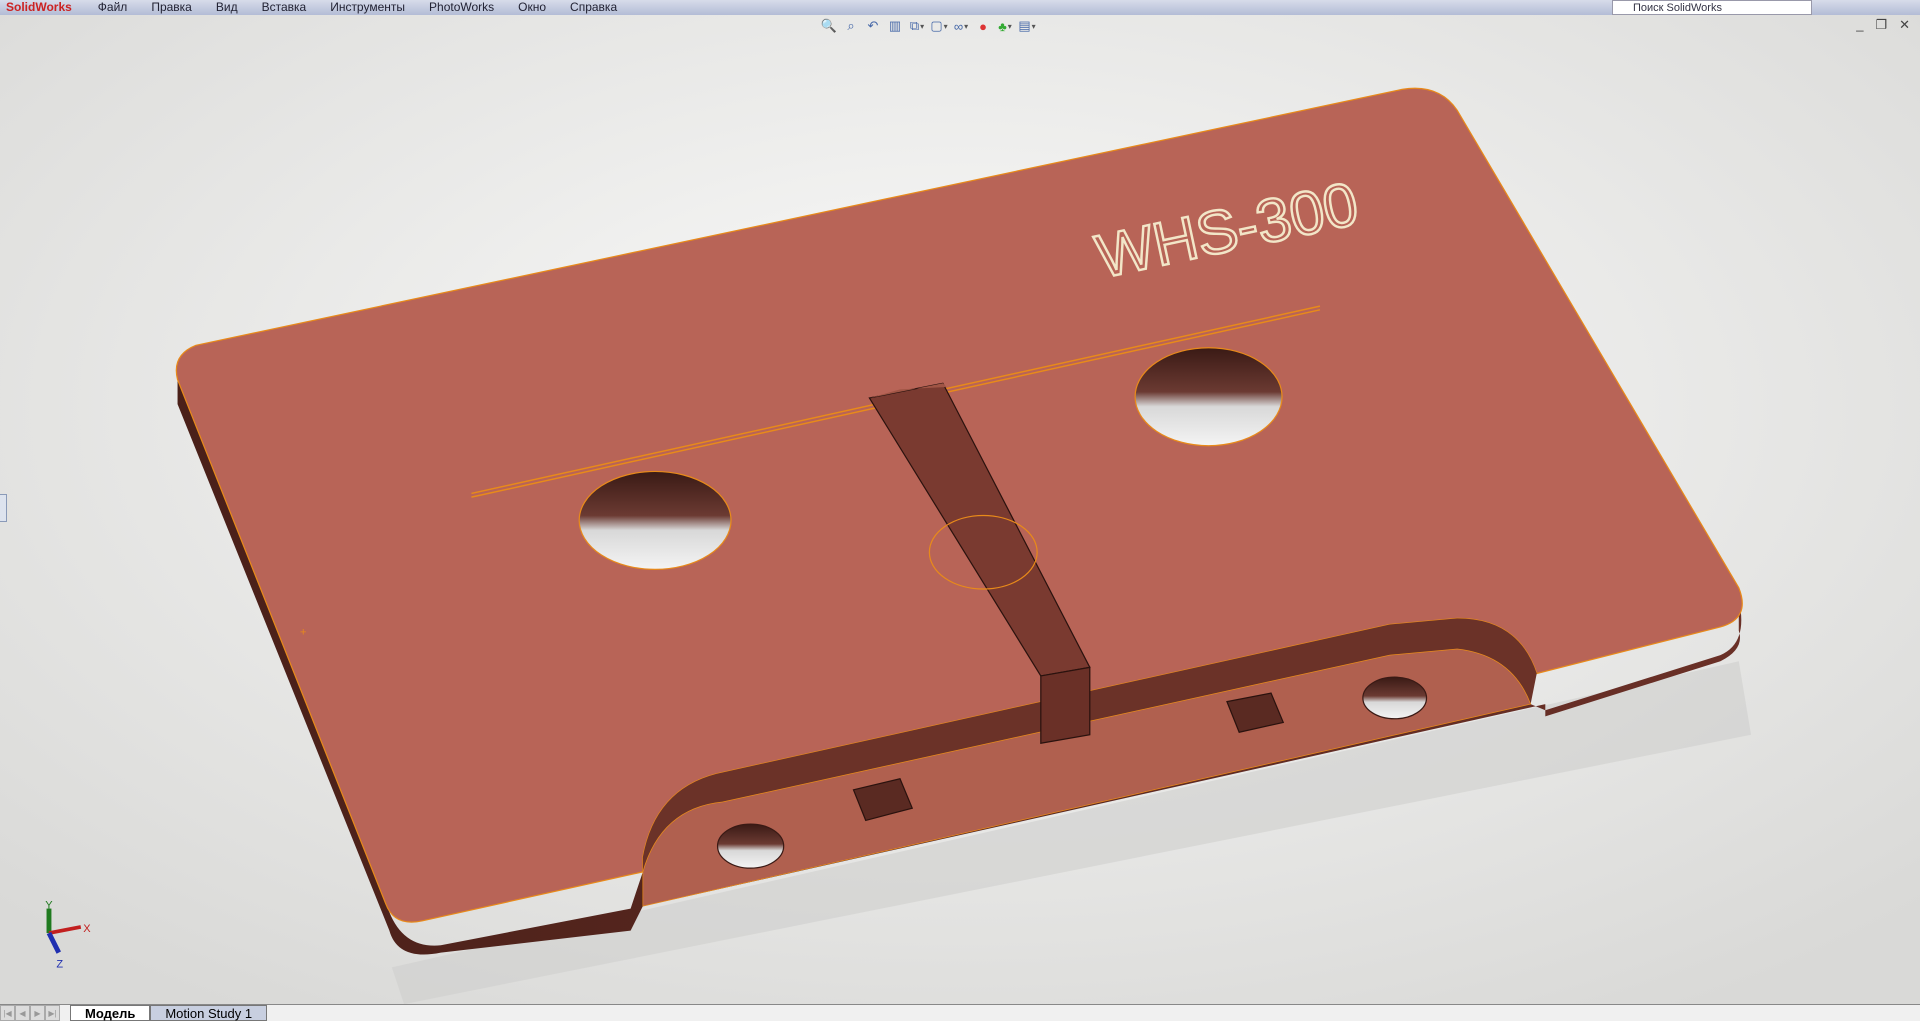 This screenshot has width=1920, height=1021. I want to click on heads-up-toolbar: 🔍 ⌕ ↶ ▥ ⧉ ▢ ∞ ● ♣ ▤, so click(928, 26).